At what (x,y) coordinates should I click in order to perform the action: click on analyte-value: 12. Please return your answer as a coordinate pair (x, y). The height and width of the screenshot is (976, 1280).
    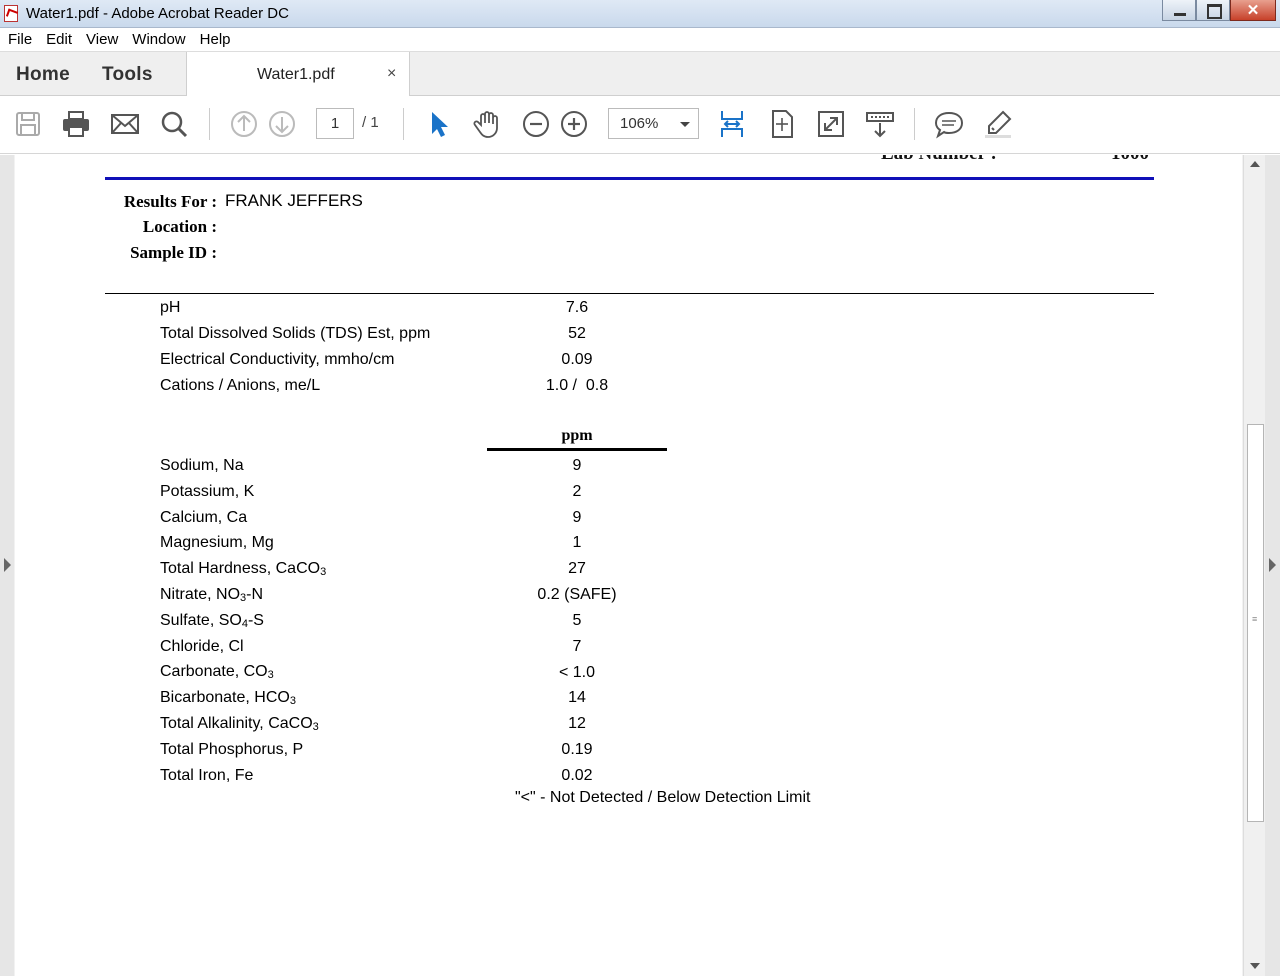
    Looking at the image, I should click on (577, 723).